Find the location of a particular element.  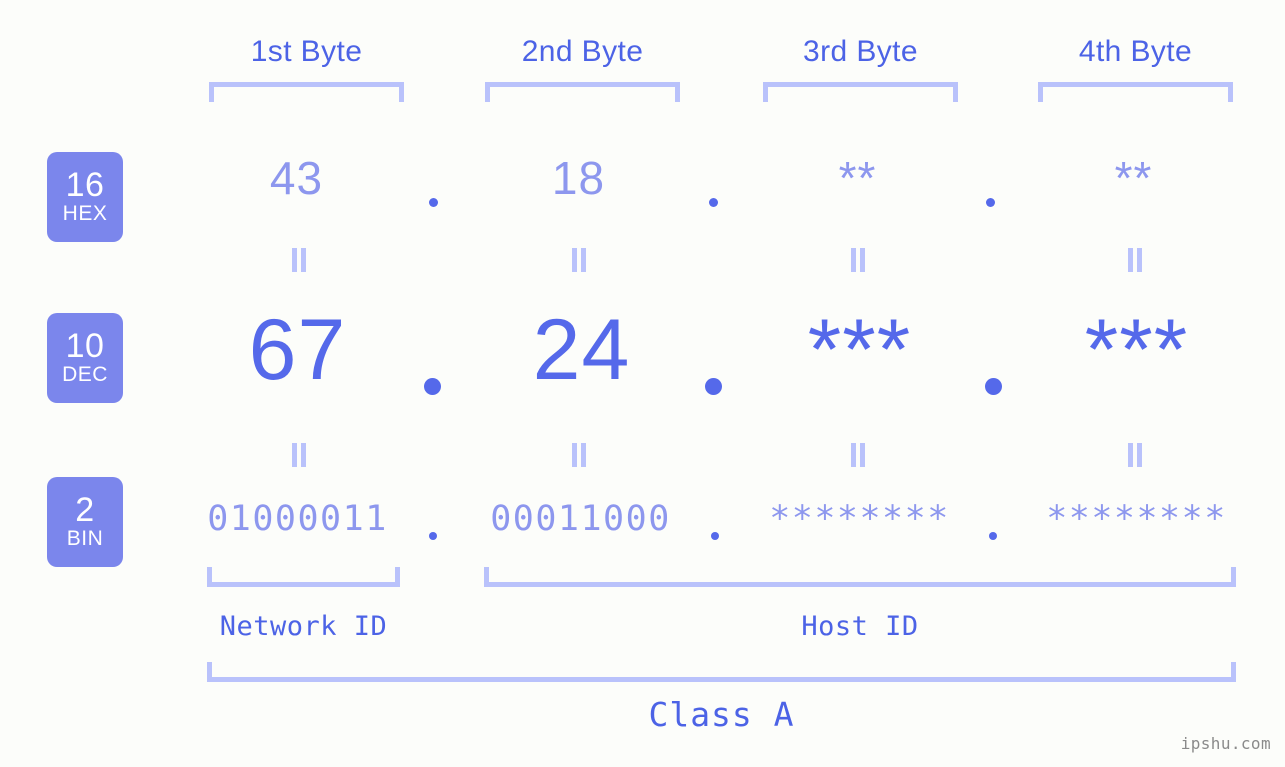

network-id-bracket is located at coordinates (303, 577).